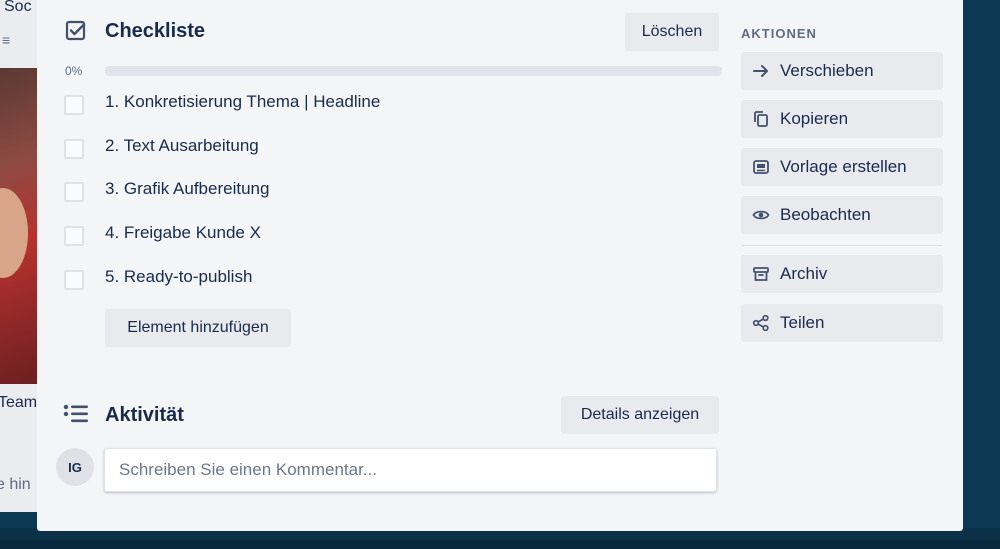 Image resolution: width=1000 pixels, height=549 pixels. I want to click on checklist-item: 4. Freigabe Kunde X, so click(382, 237).